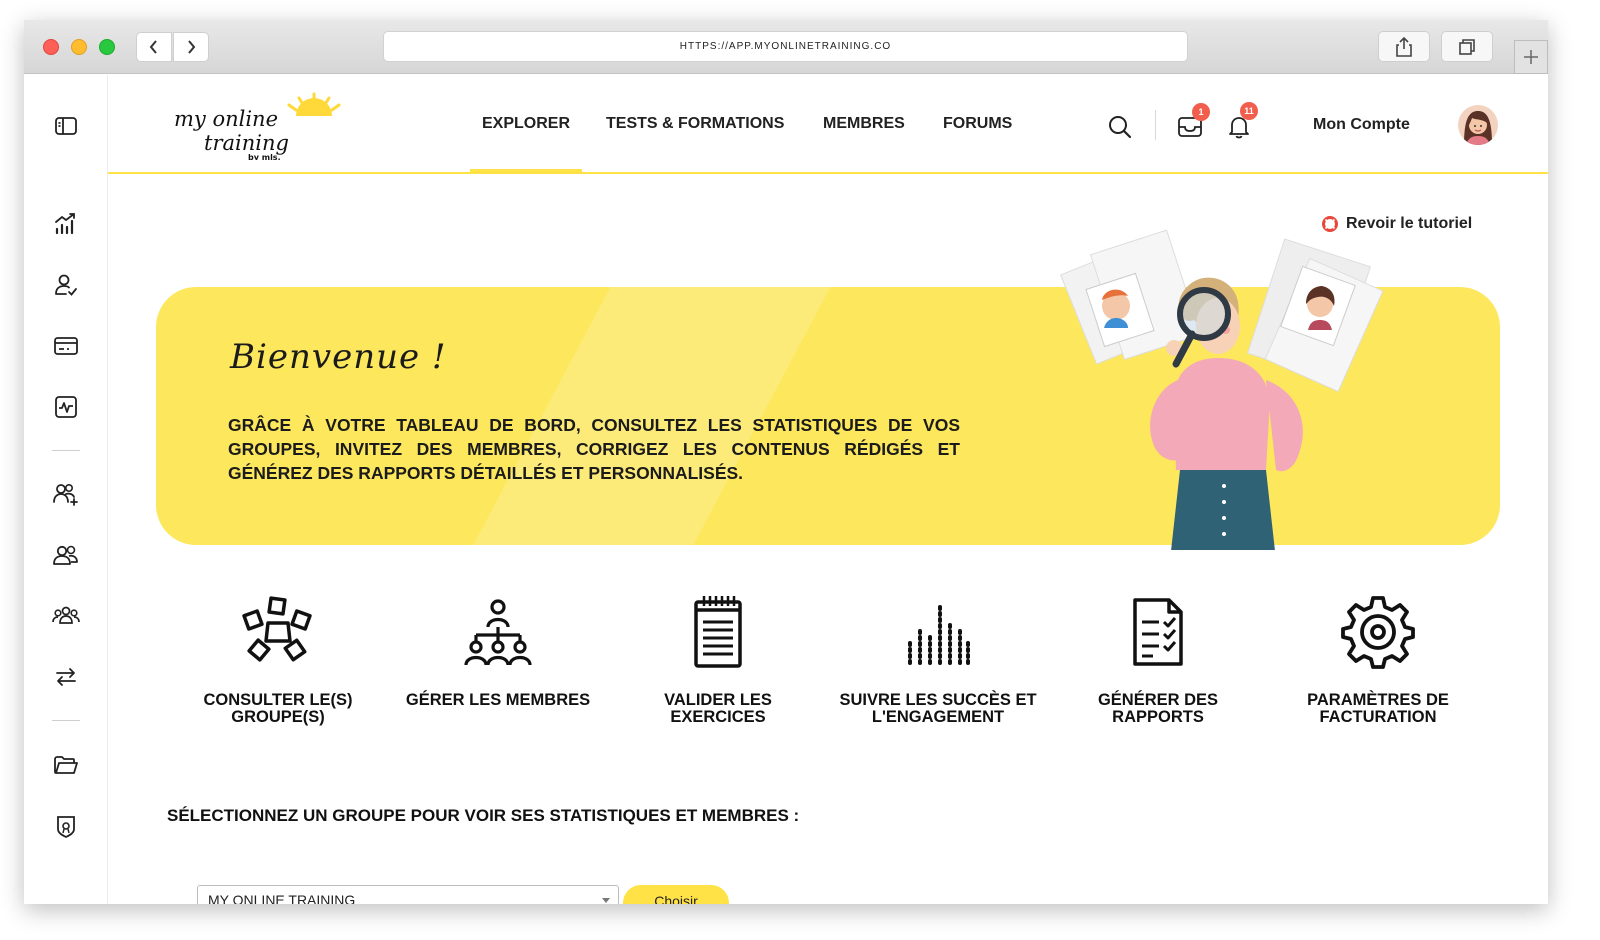 The image size is (1600, 940). Describe the element at coordinates (526, 124) in the screenshot. I see `nav-explorer: EXPLORER` at that location.